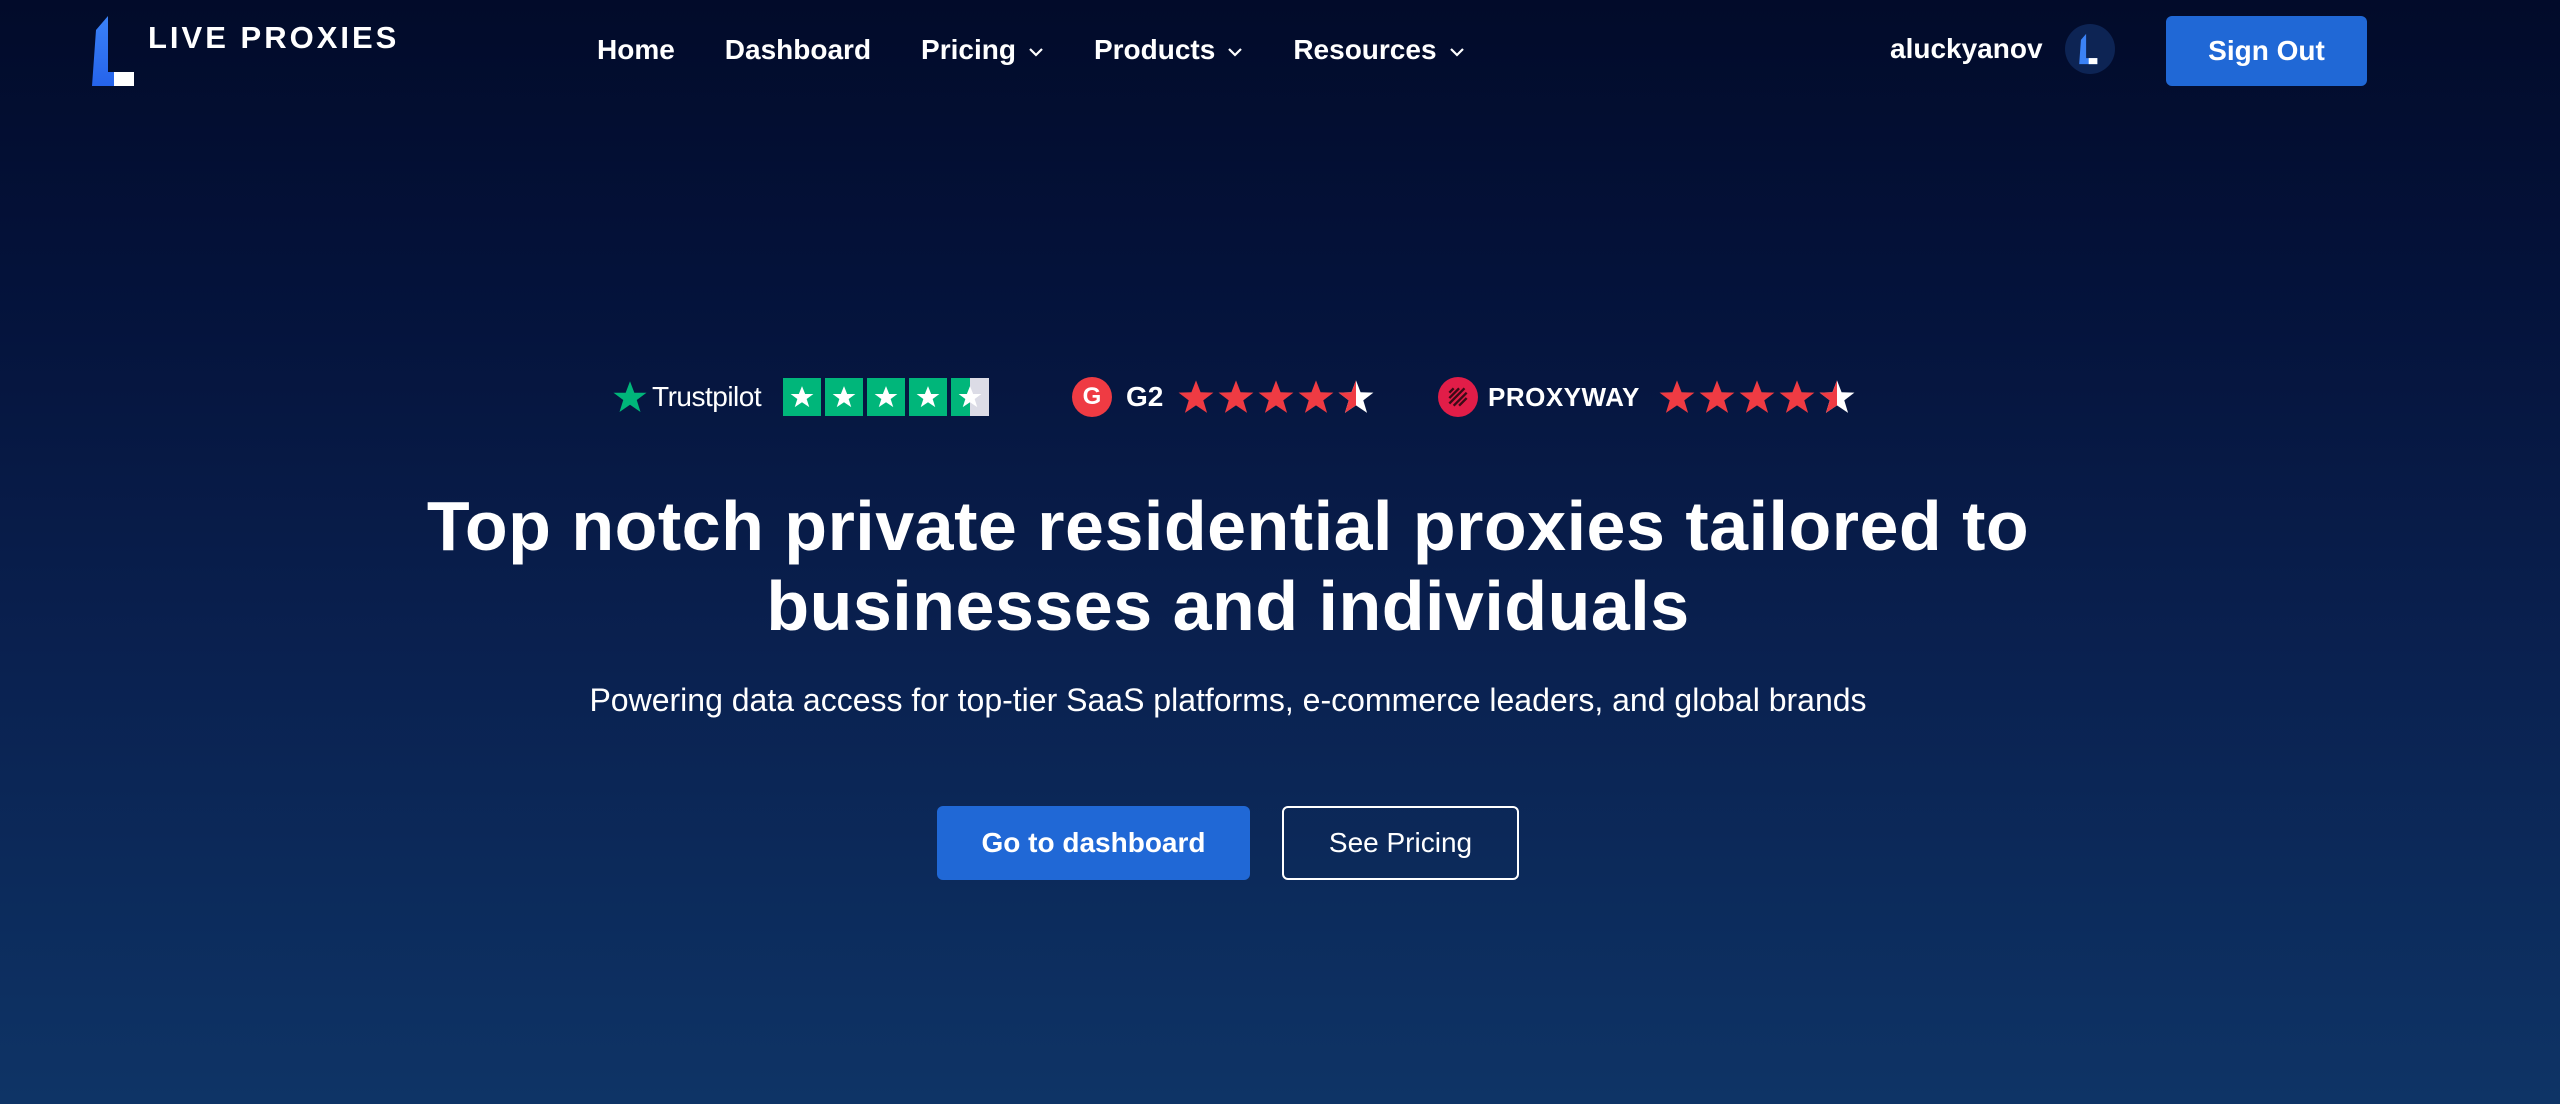 The width and height of the screenshot is (2560, 1104). What do you see at coordinates (1458, 397) in the screenshot?
I see `proxyway-logo-icon` at bounding box center [1458, 397].